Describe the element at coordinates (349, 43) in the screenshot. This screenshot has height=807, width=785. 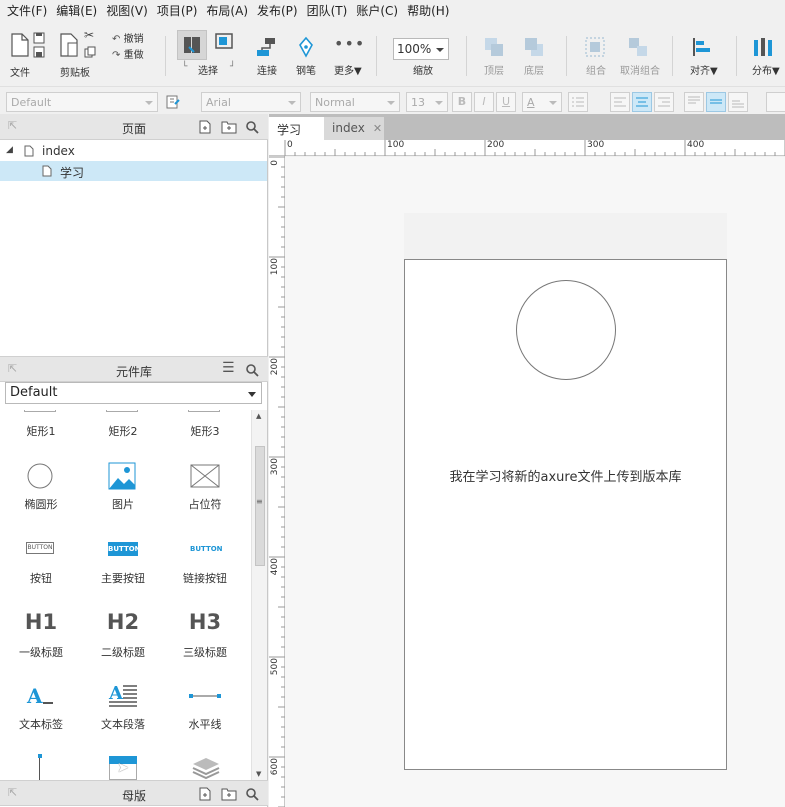
I see `more-icon: •••` at that location.